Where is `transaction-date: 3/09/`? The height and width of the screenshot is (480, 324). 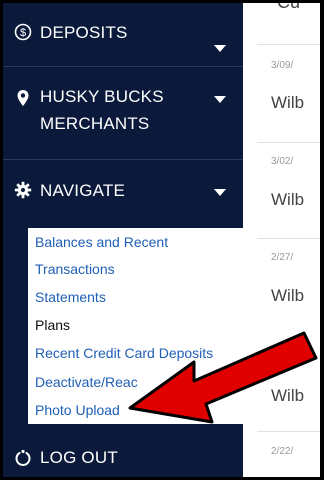 transaction-date: 3/09/ is located at coordinates (282, 65).